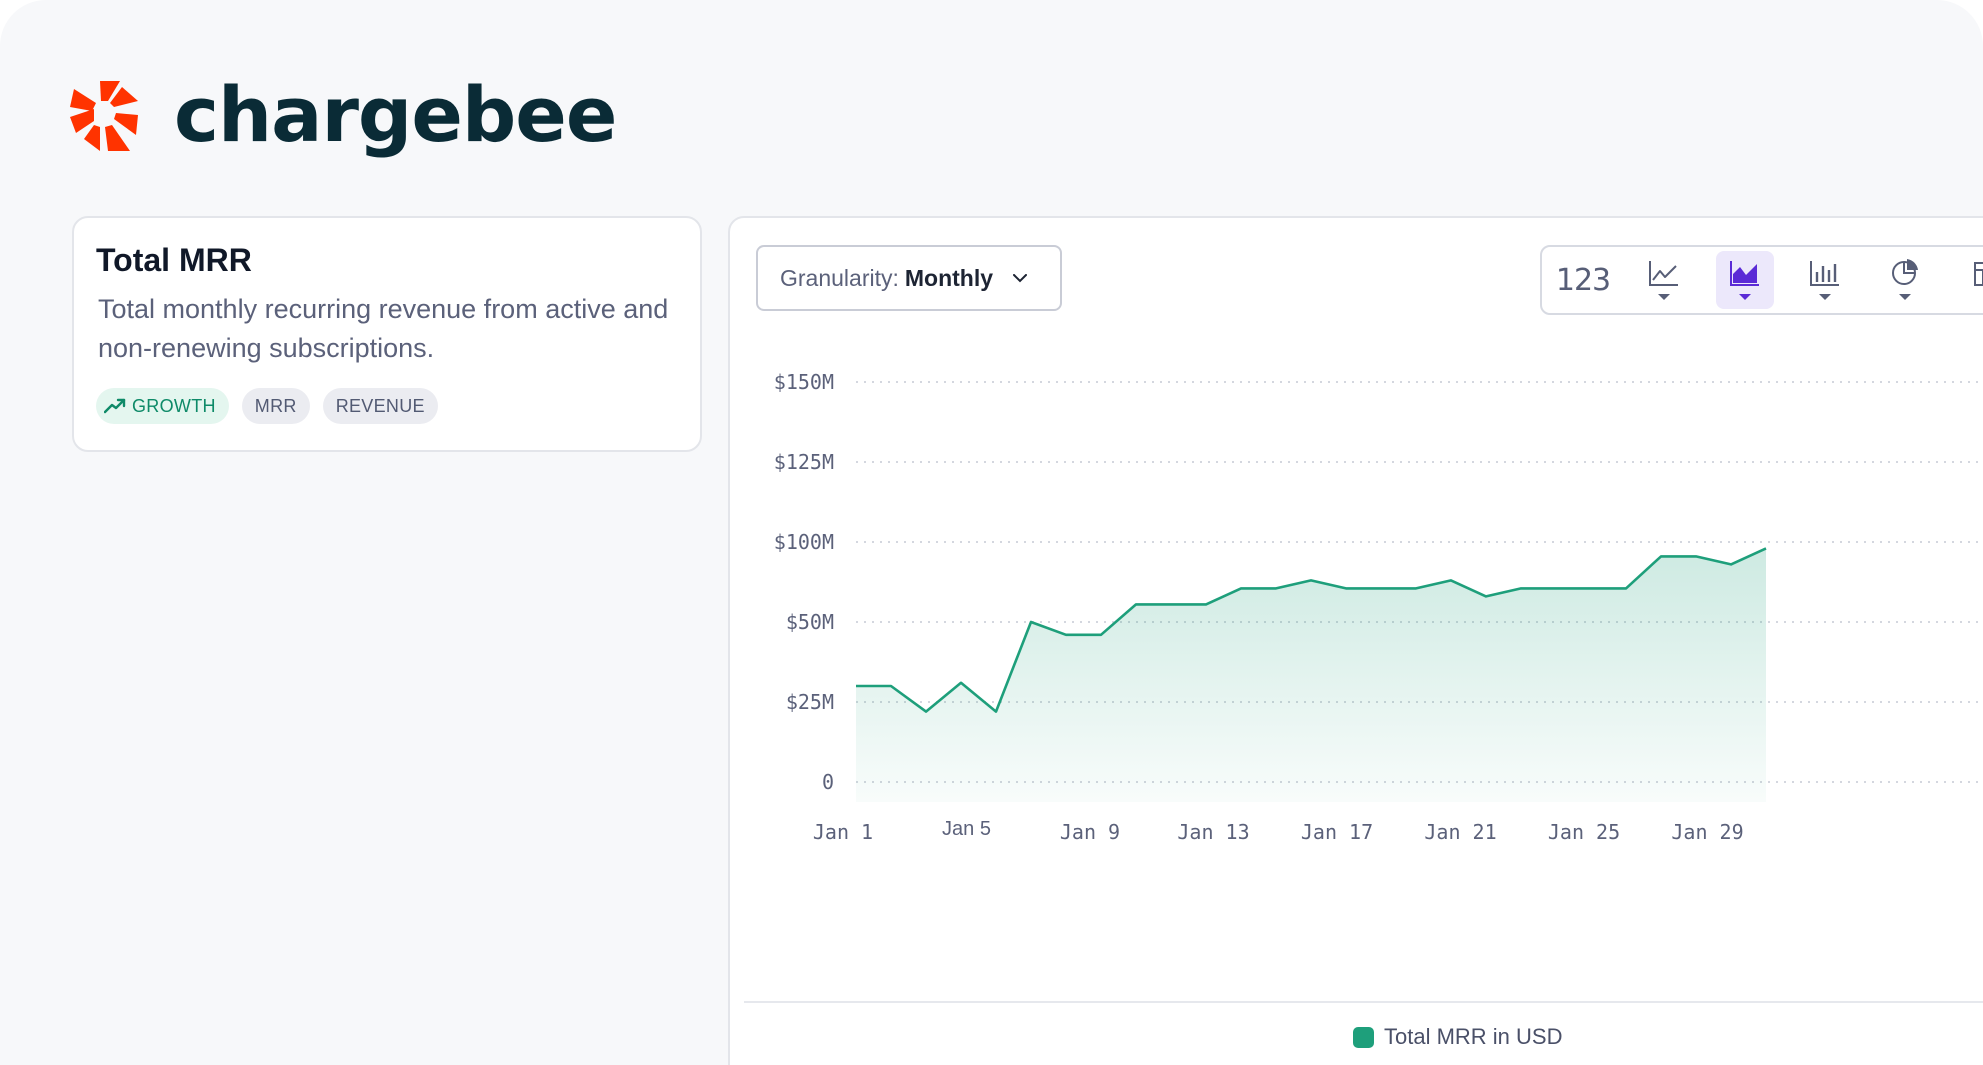 The height and width of the screenshot is (1065, 1983). Describe the element at coordinates (966, 829) in the screenshot. I see `x-tick-label: Jan 5` at that location.